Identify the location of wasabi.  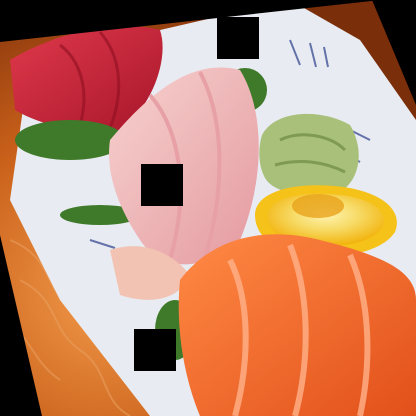
(309, 154).